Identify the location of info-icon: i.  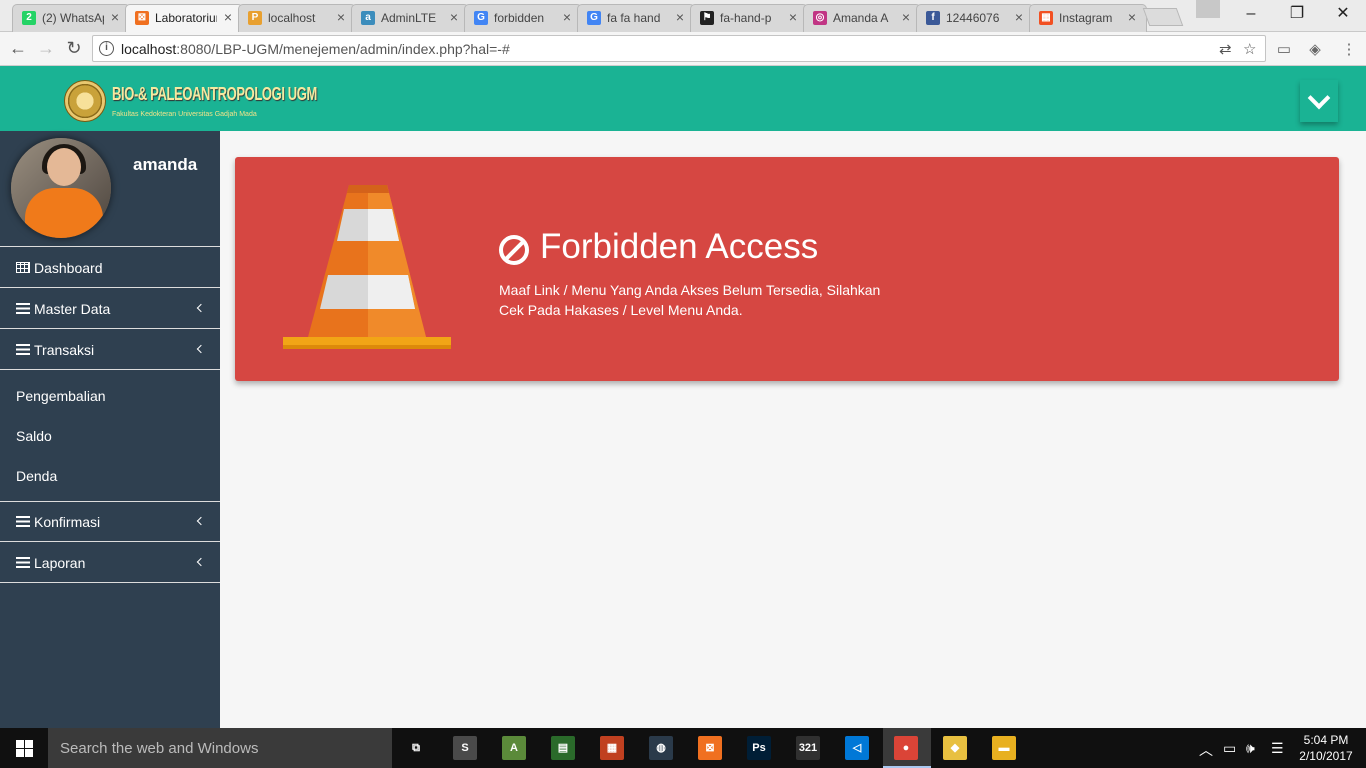
(106, 48).